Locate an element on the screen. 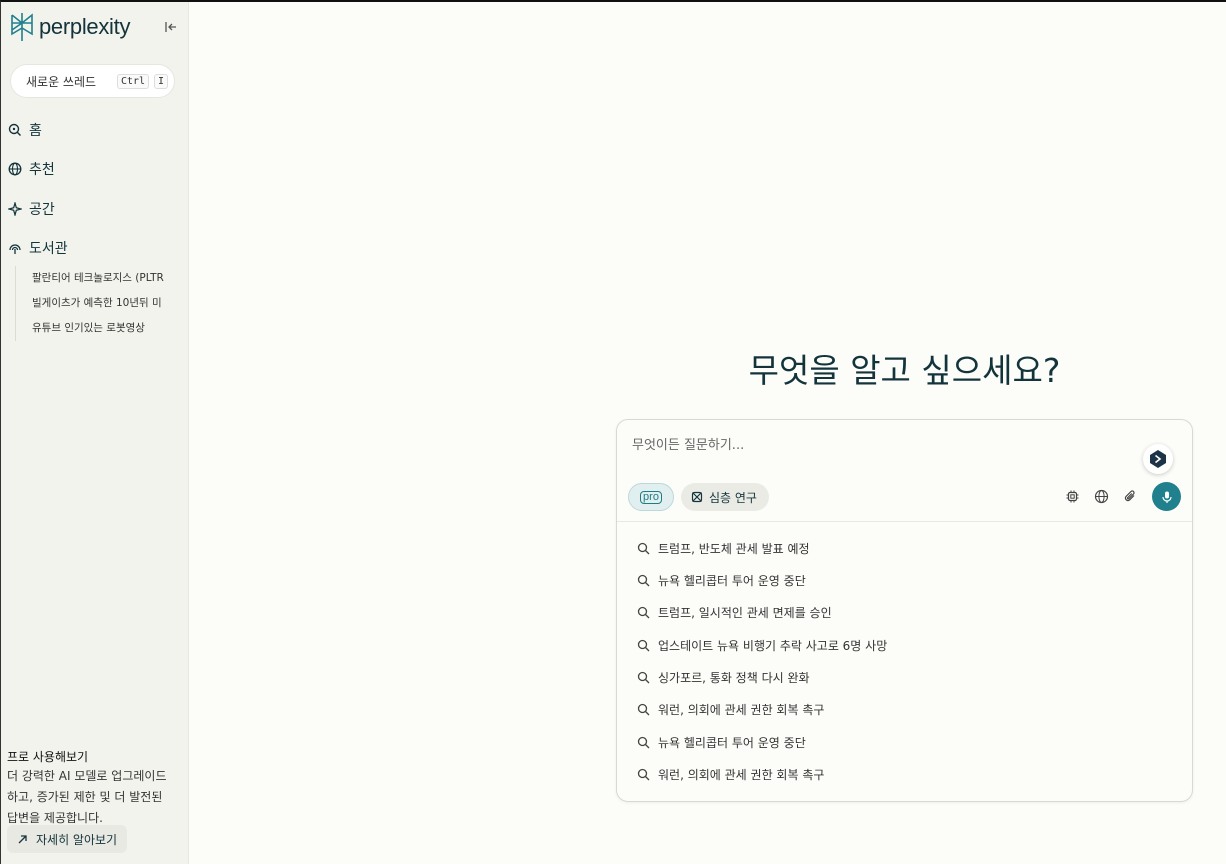 This screenshot has width=1226, height=864. collapse-sidebar-icon is located at coordinates (171, 27).